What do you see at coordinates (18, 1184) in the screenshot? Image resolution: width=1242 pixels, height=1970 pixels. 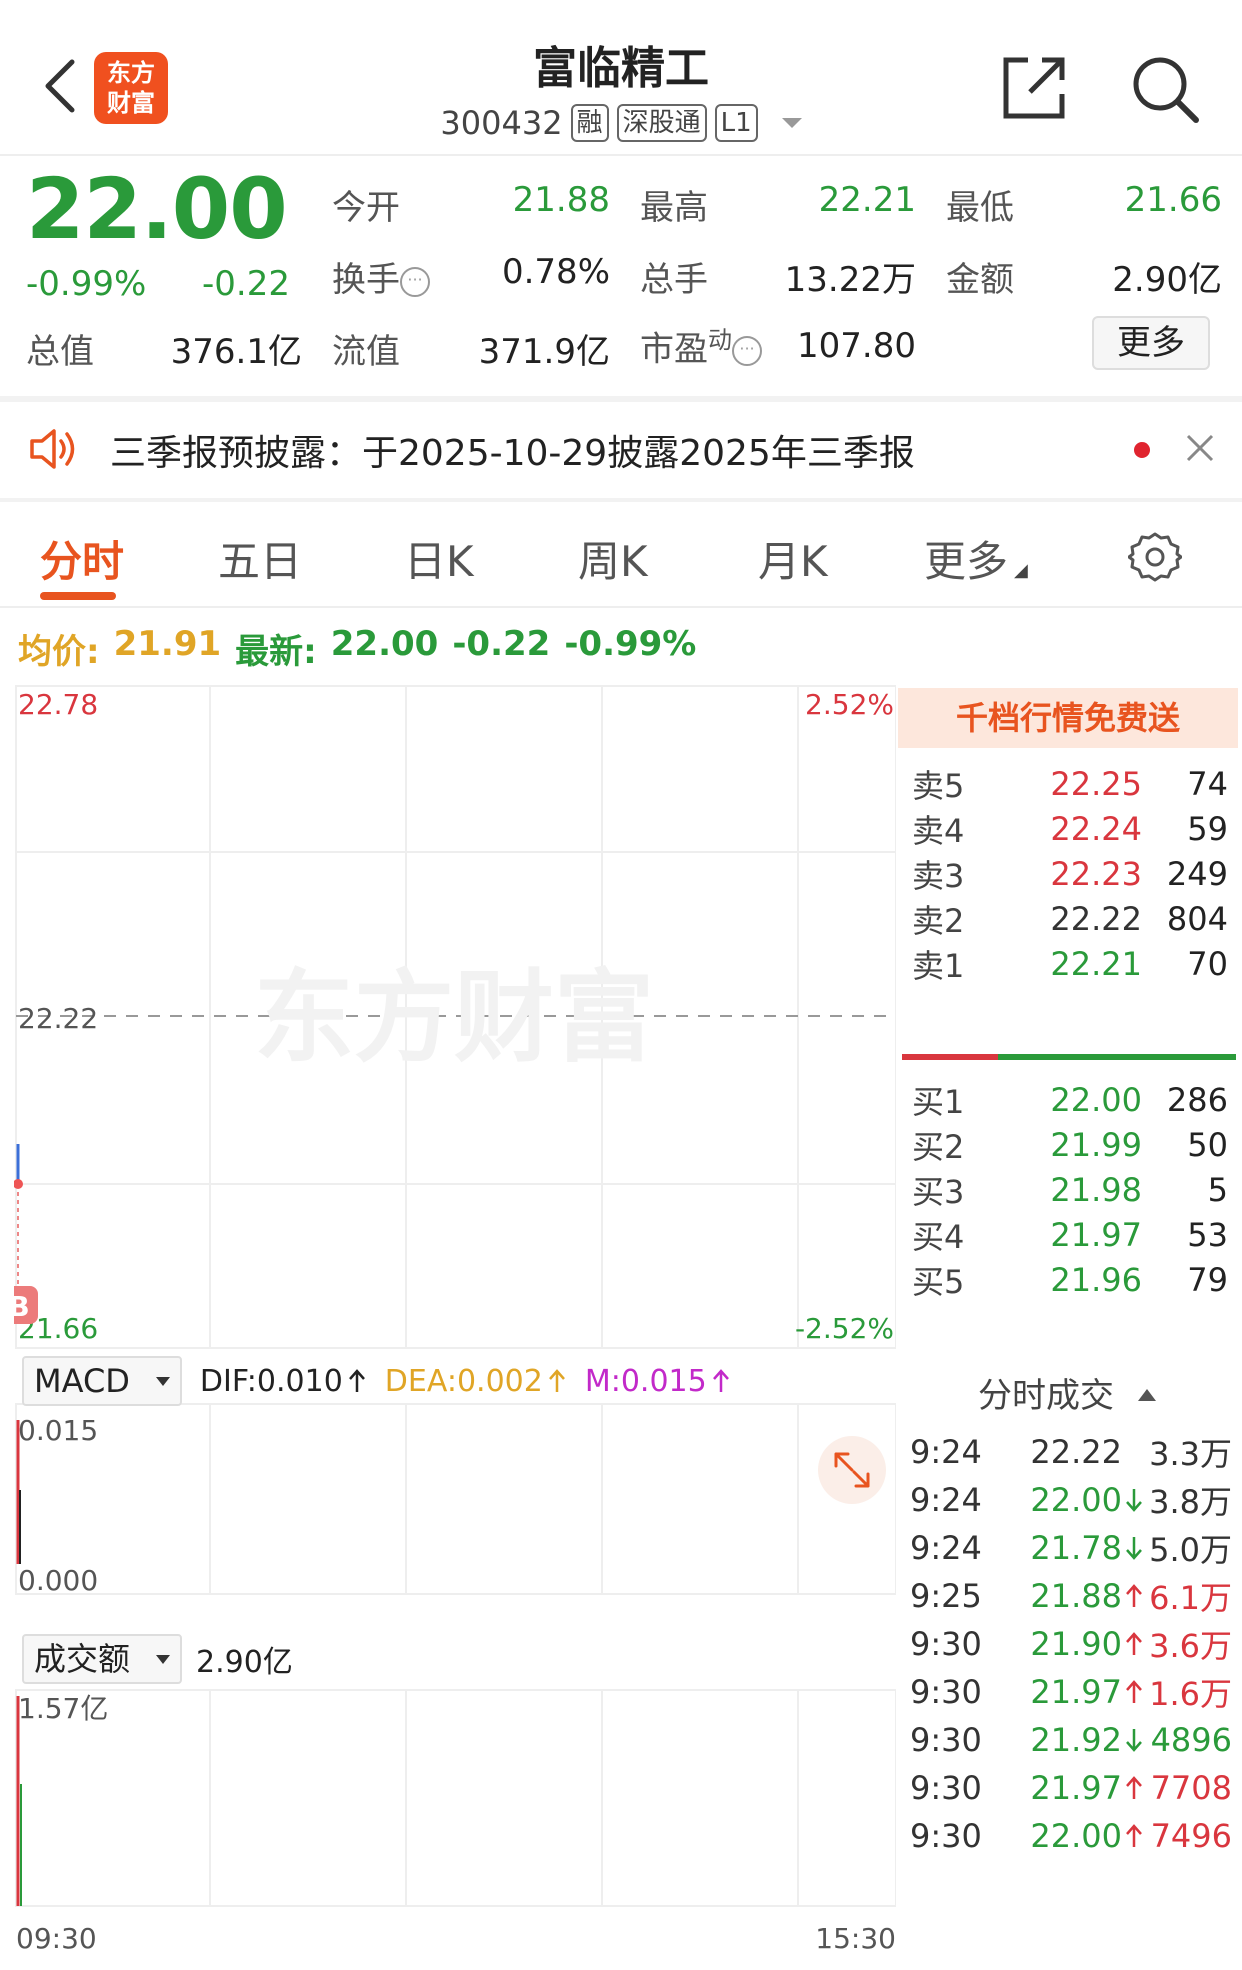 I see `price-point` at bounding box center [18, 1184].